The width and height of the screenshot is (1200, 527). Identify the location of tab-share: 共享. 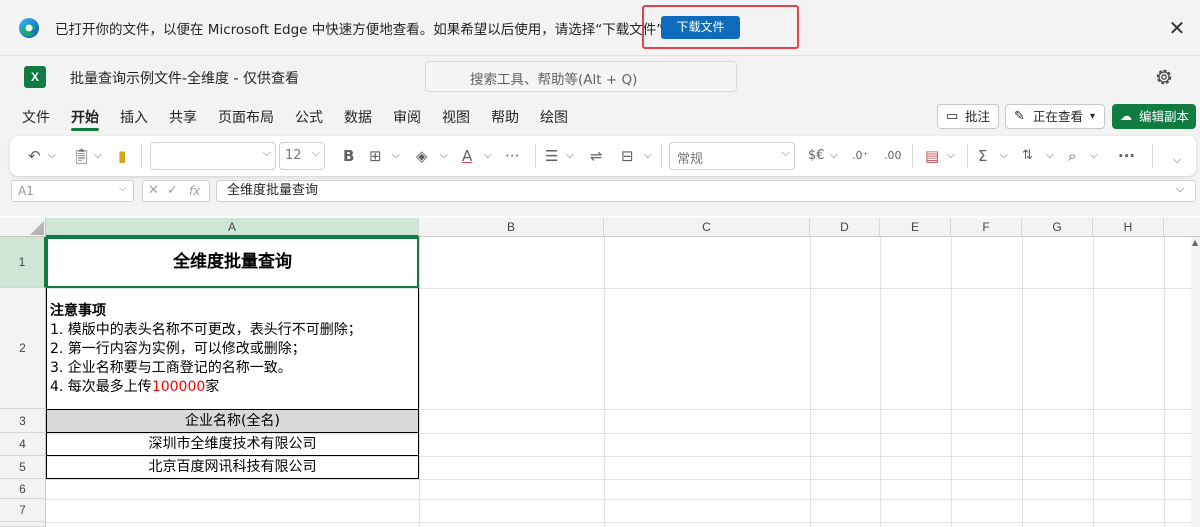
(183, 117).